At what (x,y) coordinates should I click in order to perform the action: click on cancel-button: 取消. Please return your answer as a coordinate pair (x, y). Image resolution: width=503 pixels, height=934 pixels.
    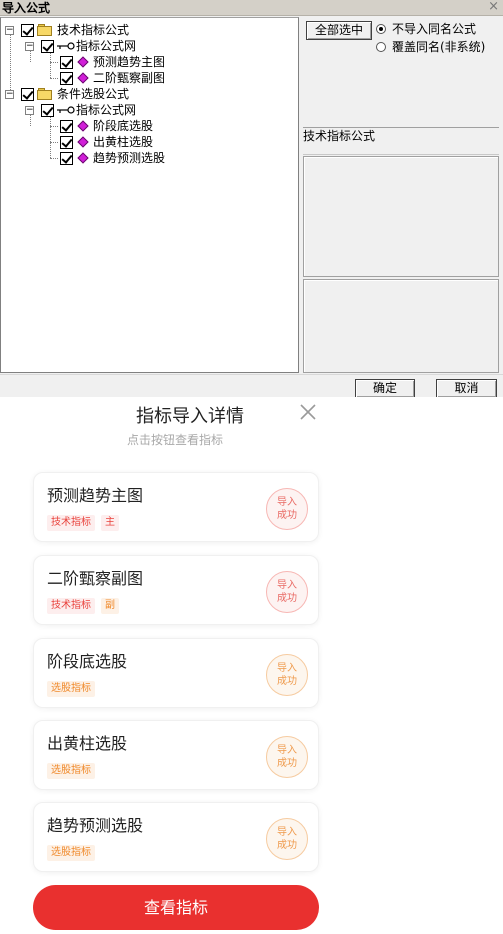
    Looking at the image, I should click on (466, 388).